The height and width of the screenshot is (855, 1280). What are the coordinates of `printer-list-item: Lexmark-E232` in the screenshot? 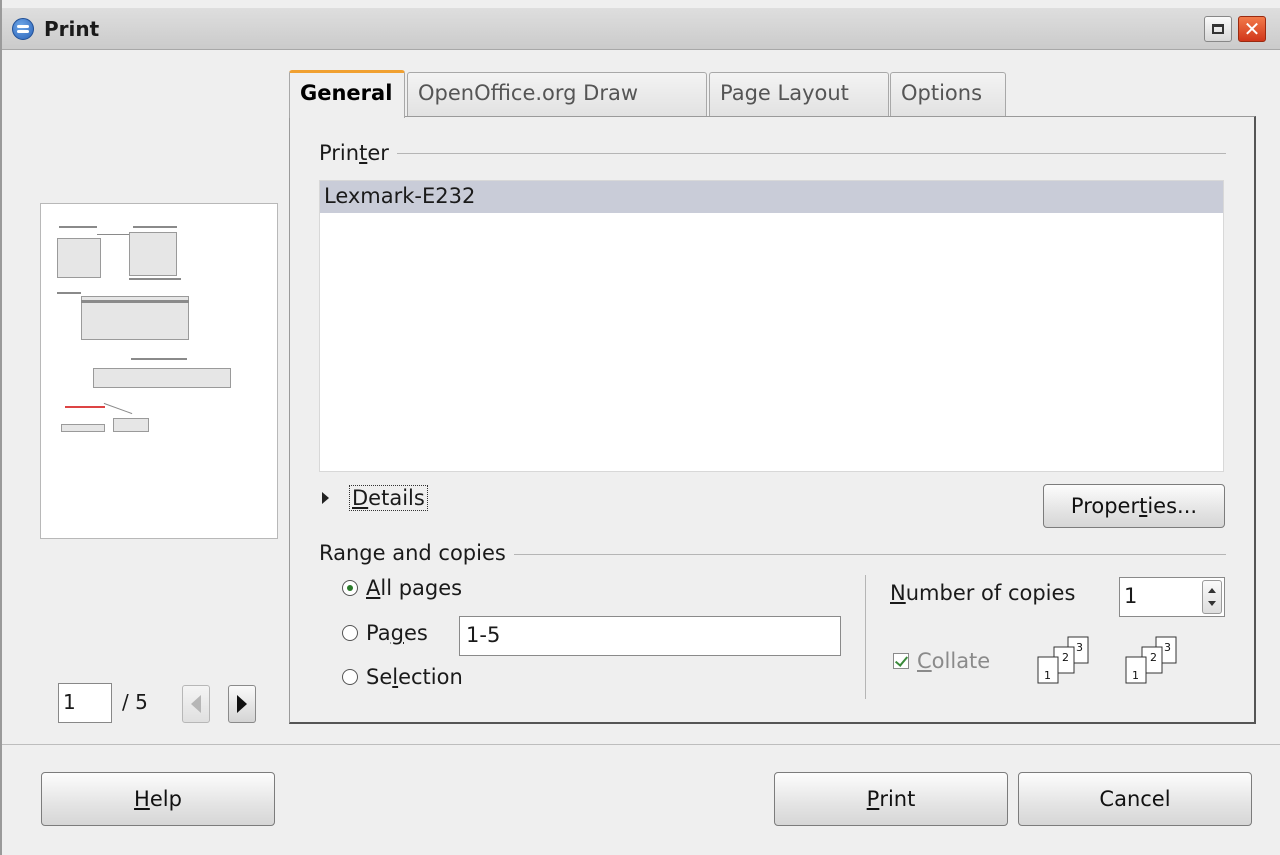 It's located at (771, 197).